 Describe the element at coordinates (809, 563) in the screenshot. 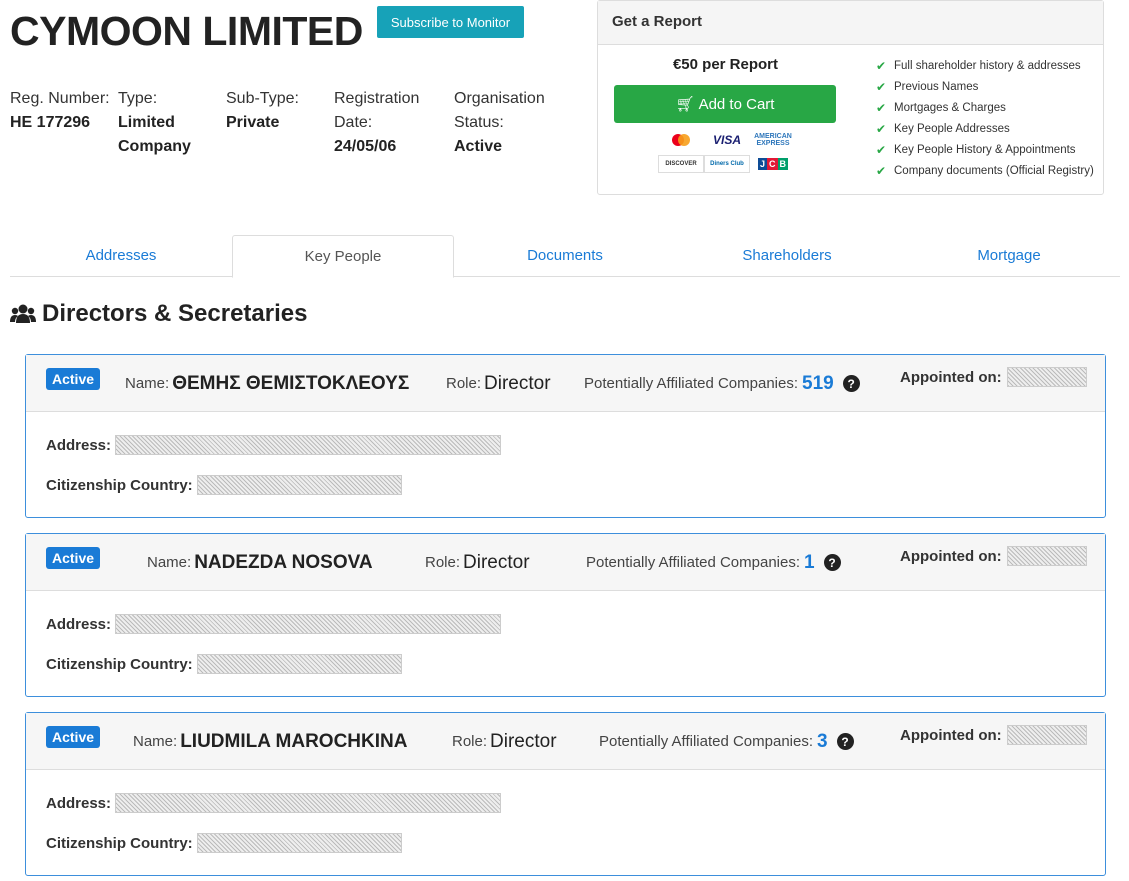

I see `affiliated-count-link: 1` at that location.